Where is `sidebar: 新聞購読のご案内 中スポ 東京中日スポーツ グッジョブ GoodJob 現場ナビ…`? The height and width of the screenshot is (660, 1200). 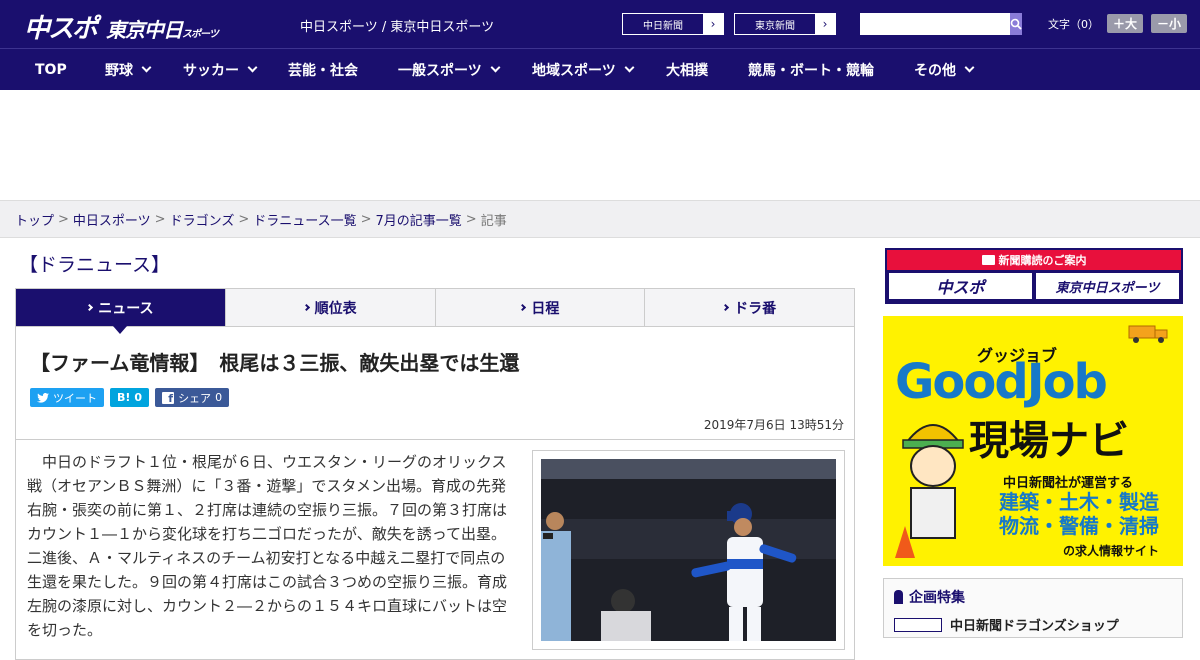
sidebar: 新聞購読のご案内 中スポ 東京中日スポーツ グッジョブ GoodJob 現場ナビ… is located at coordinates (1033, 443).